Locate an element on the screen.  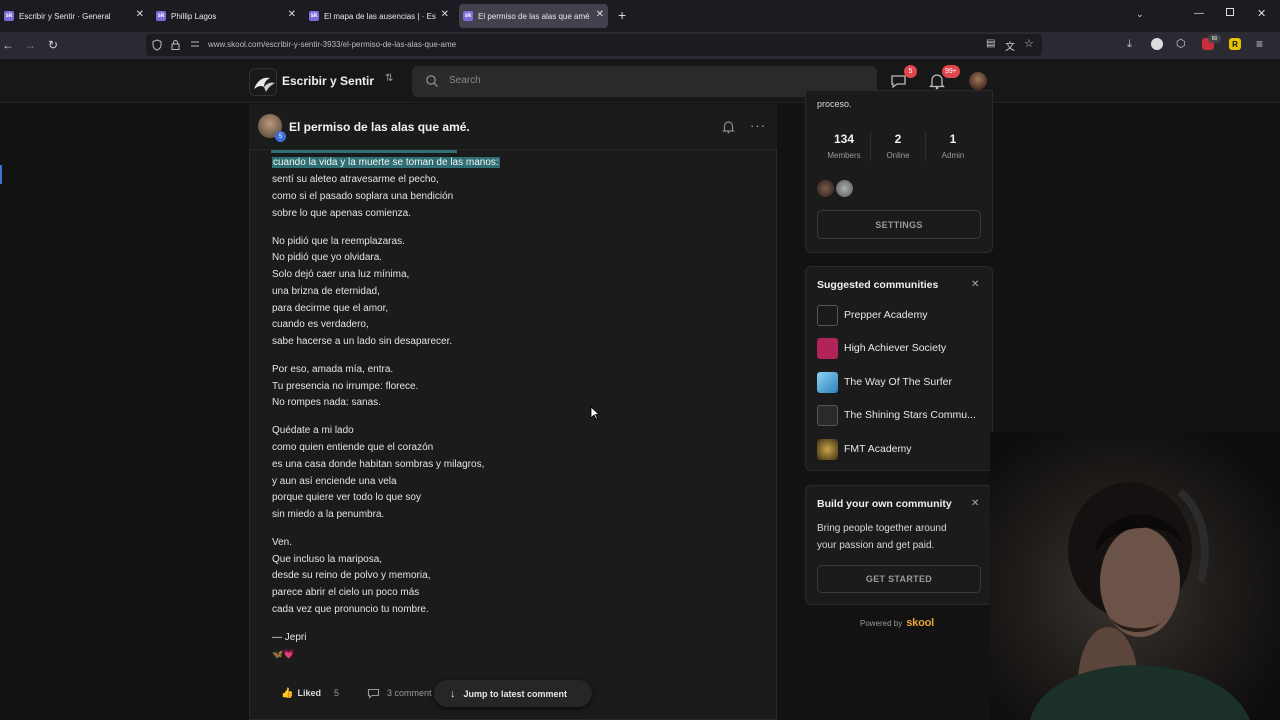
close-suggested-icon: ✕ is located at coordinates (975, 284).